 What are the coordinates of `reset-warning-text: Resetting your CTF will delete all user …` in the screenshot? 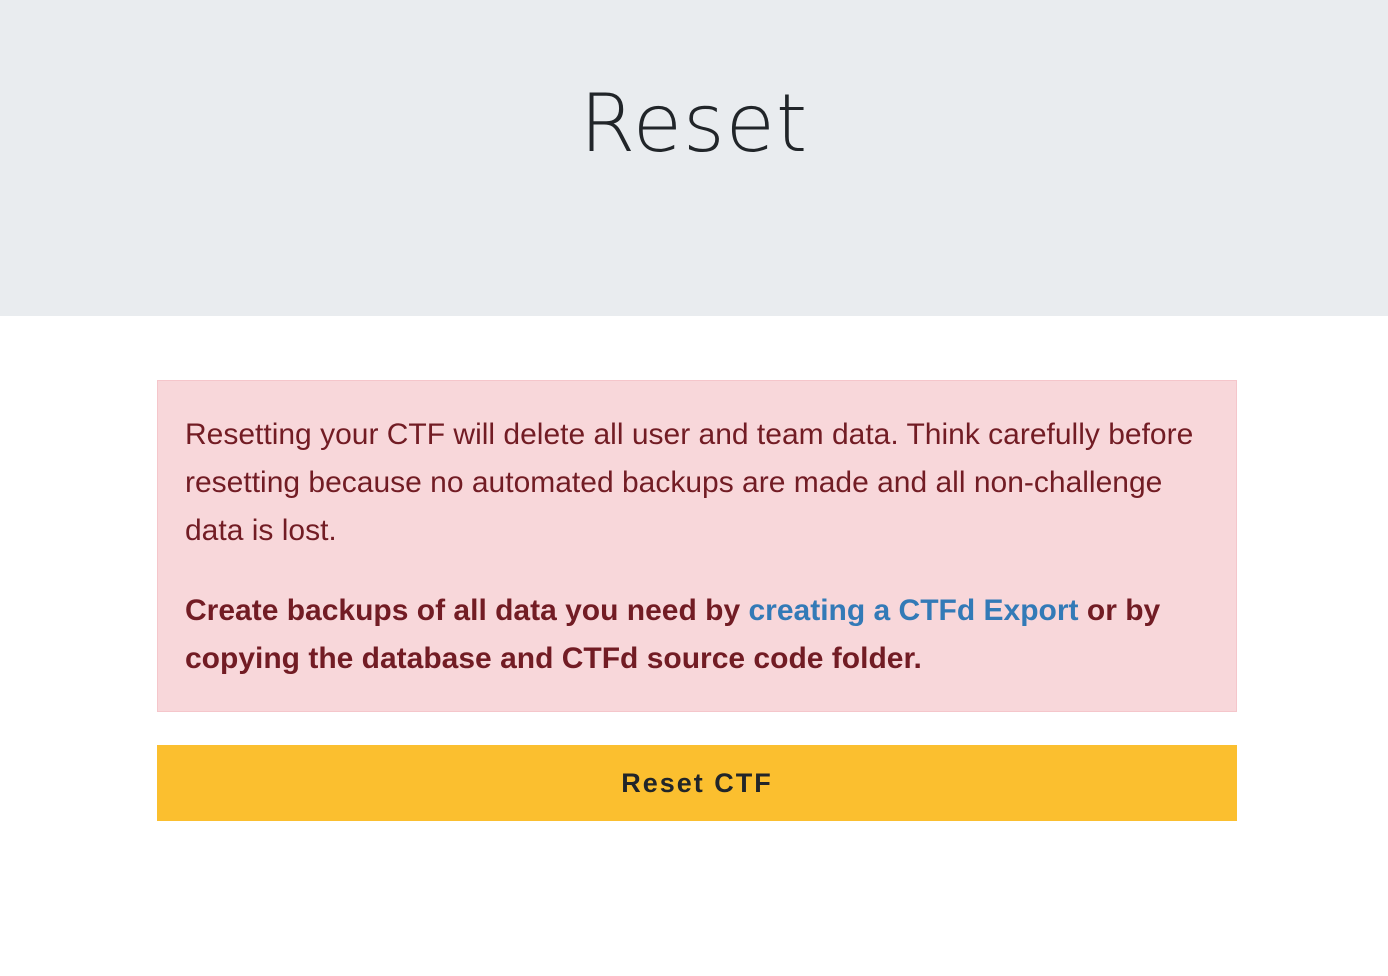 It's located at (689, 482).